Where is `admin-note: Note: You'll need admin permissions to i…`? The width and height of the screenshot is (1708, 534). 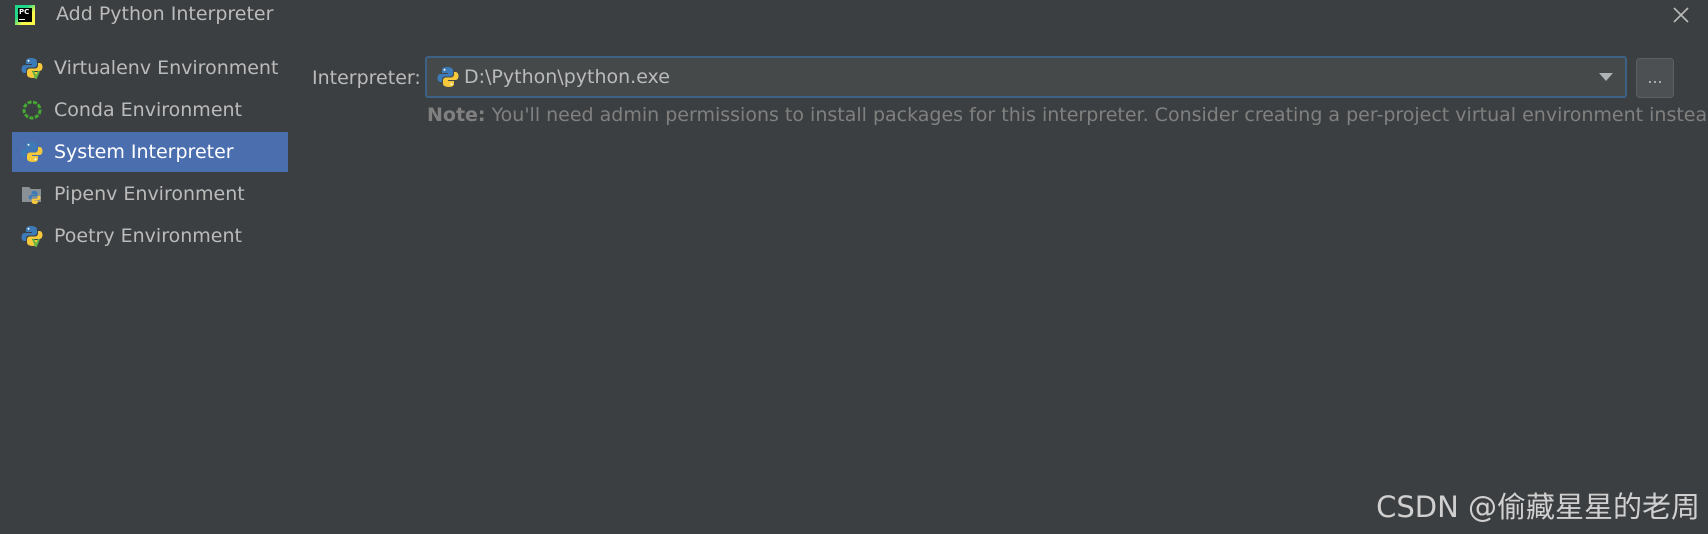
admin-note: Note: You'll need admin permissions to i… is located at coordinates (1067, 115).